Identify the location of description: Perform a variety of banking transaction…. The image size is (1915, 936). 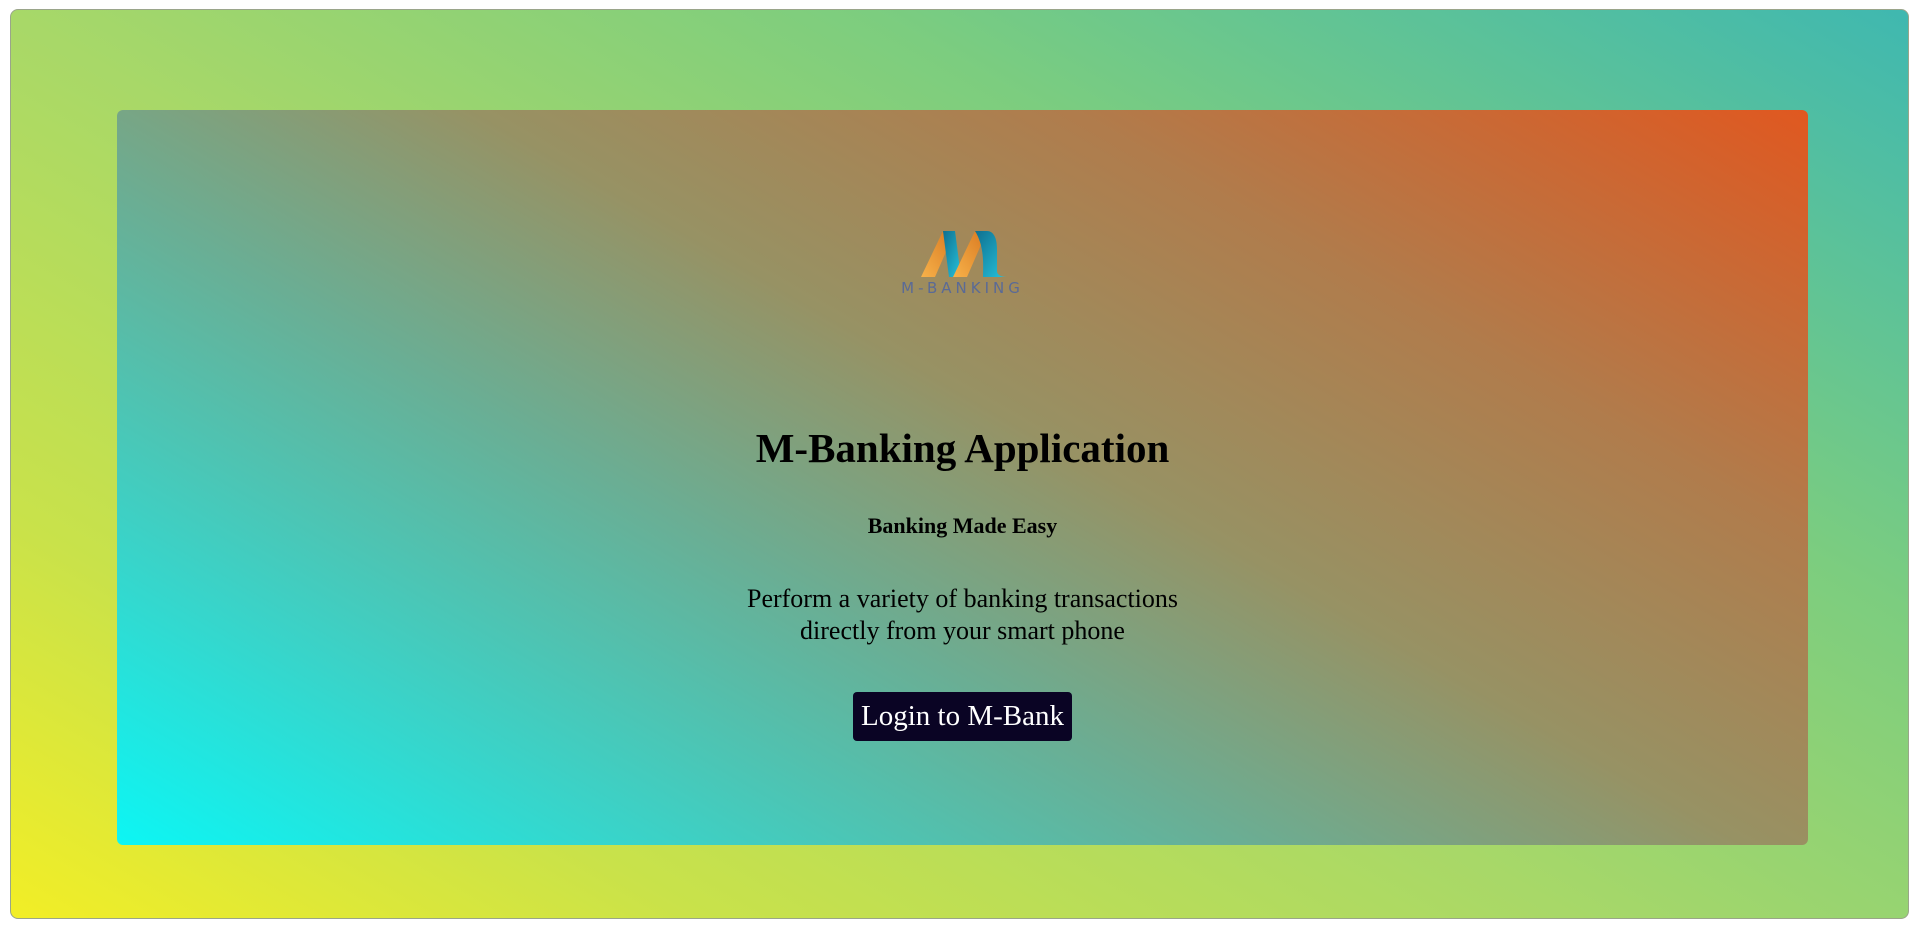
(962, 615).